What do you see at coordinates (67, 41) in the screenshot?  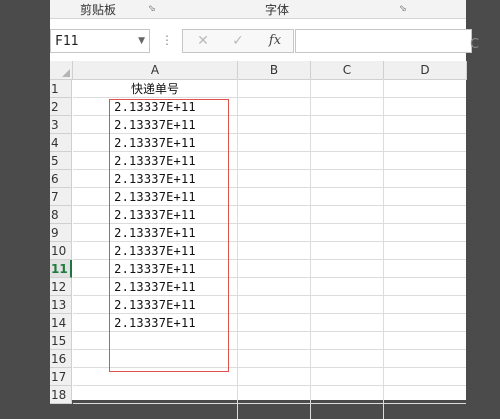 I see `name-box-value: F11` at bounding box center [67, 41].